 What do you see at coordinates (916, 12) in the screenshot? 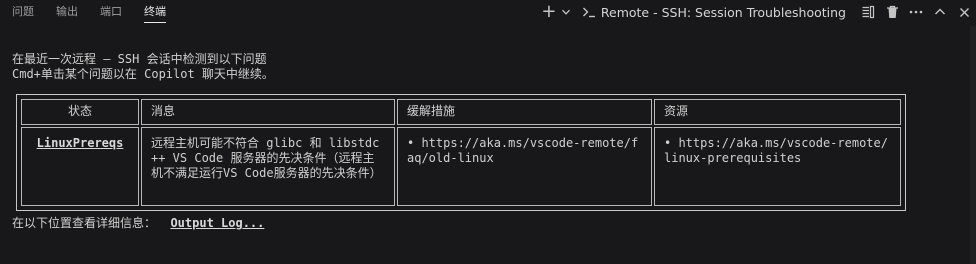
I see `more-actions-icon` at bounding box center [916, 12].